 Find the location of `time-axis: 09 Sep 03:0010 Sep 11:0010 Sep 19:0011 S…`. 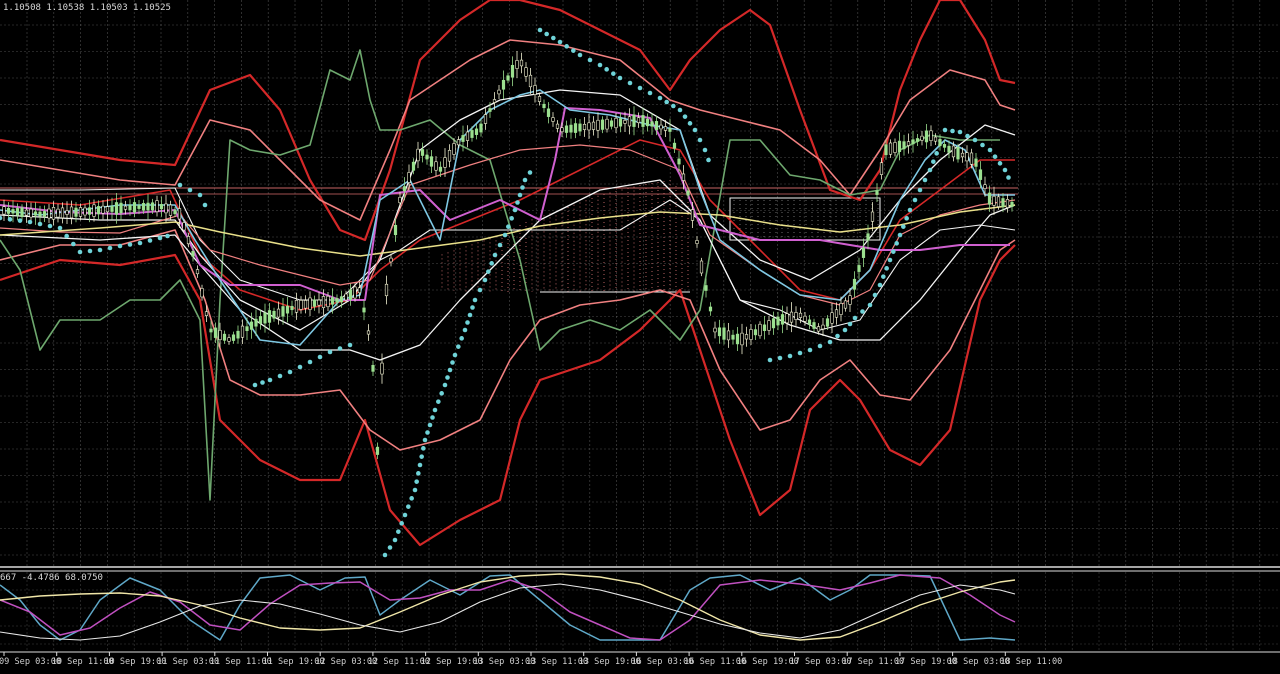

time-axis: 09 Sep 03:0010 Sep 11:0010 Sep 19:0011 S… is located at coordinates (640, 659).